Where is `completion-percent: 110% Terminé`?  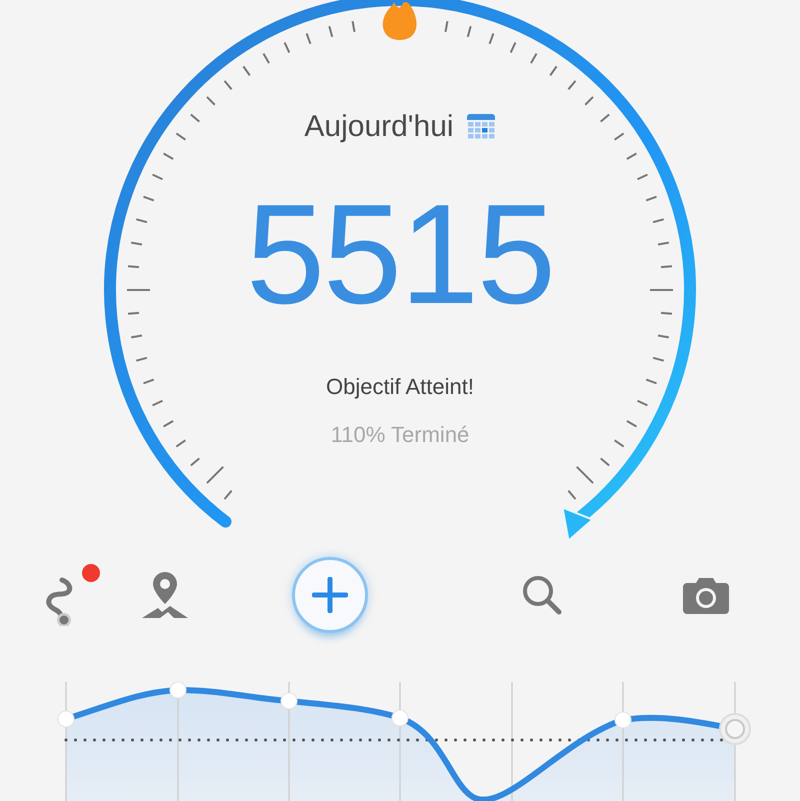 completion-percent: 110% Terminé is located at coordinates (400, 435).